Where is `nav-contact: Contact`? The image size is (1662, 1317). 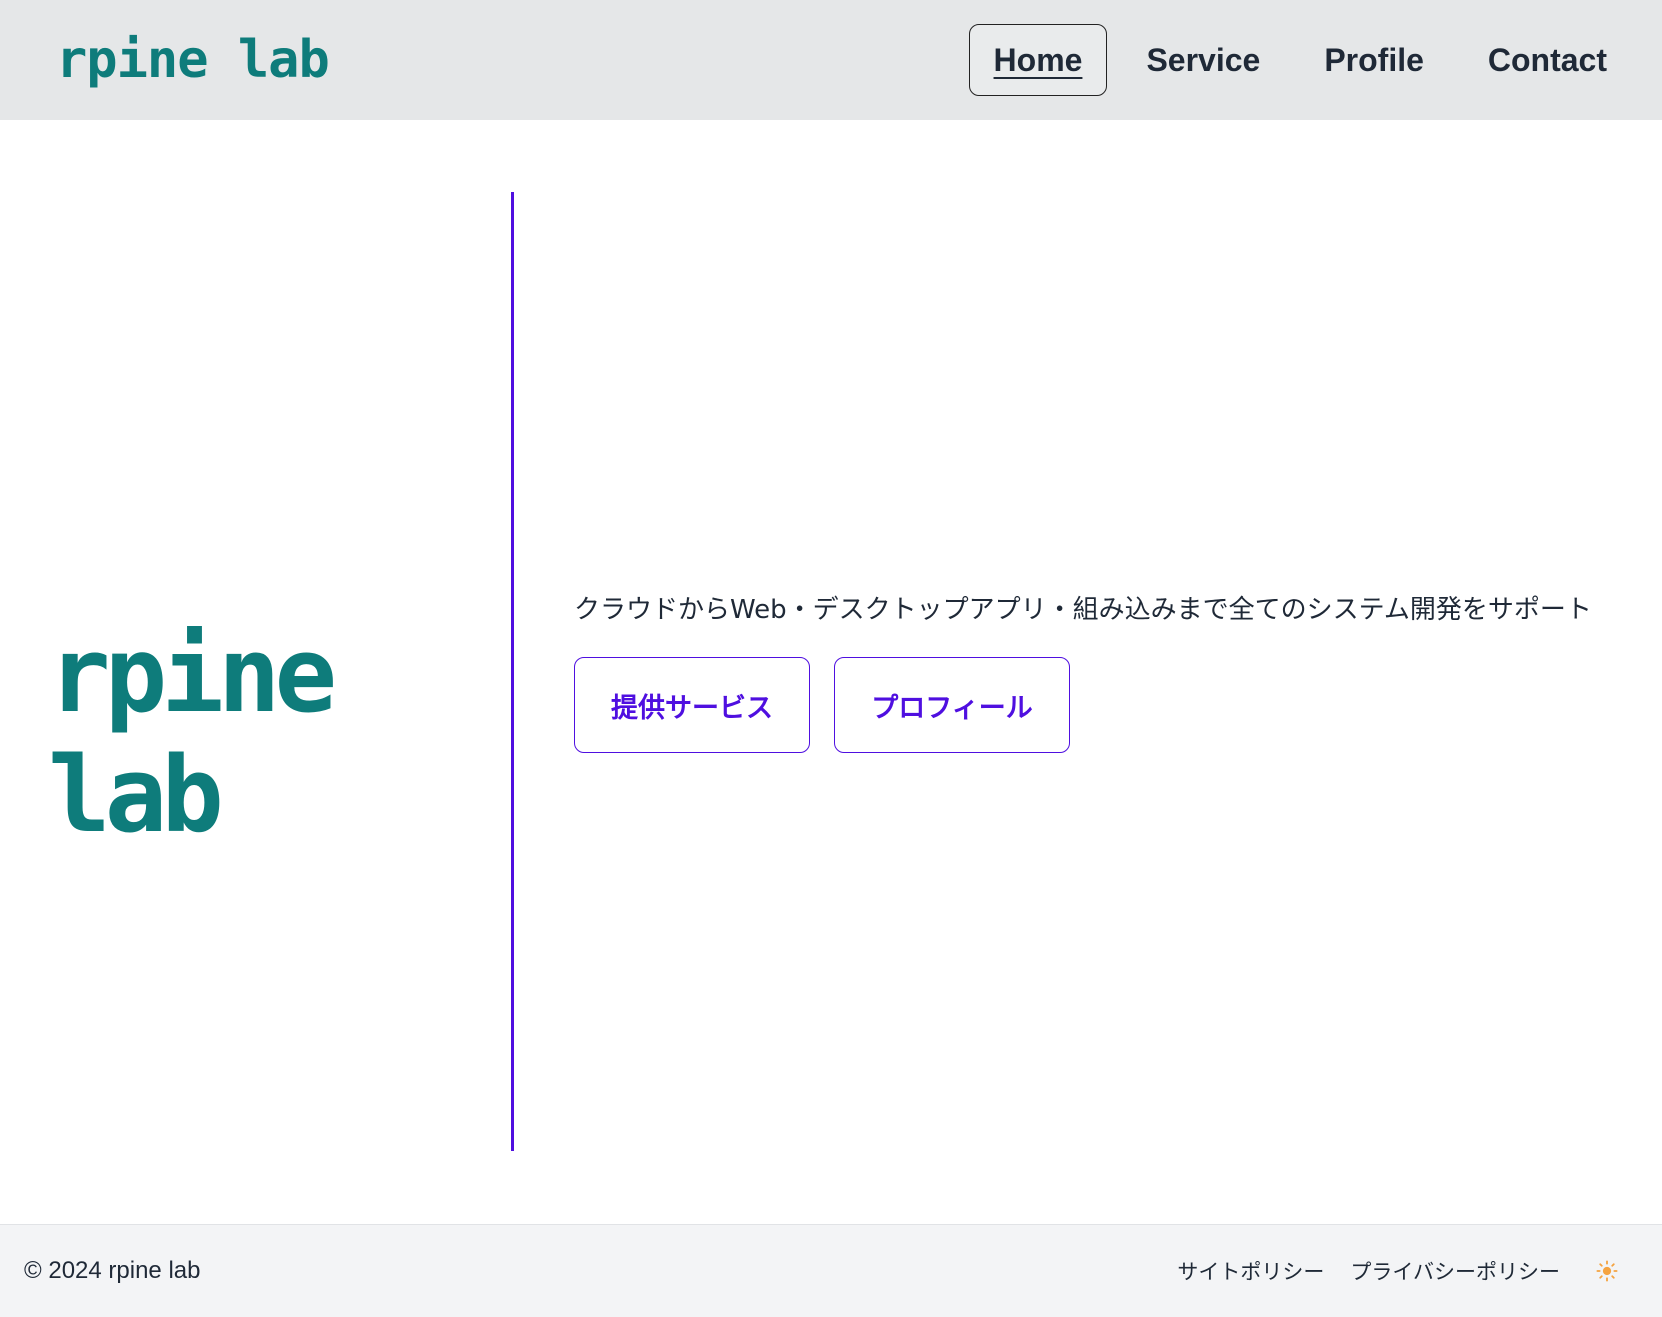 nav-contact: Contact is located at coordinates (1547, 60).